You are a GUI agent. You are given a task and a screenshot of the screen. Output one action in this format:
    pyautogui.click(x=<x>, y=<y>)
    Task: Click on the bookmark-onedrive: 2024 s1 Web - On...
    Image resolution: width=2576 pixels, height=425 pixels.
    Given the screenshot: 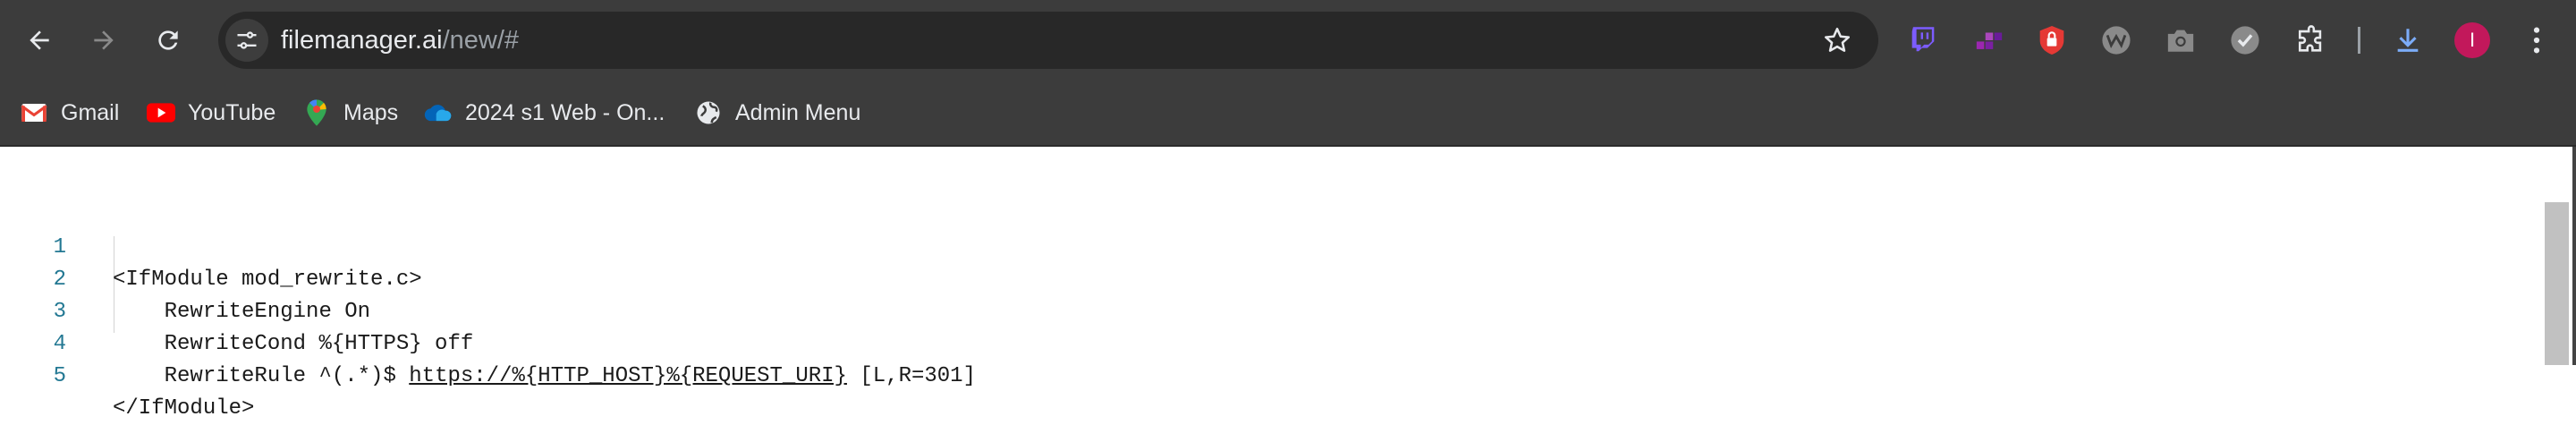 What is the action you would take?
    pyautogui.click(x=544, y=112)
    